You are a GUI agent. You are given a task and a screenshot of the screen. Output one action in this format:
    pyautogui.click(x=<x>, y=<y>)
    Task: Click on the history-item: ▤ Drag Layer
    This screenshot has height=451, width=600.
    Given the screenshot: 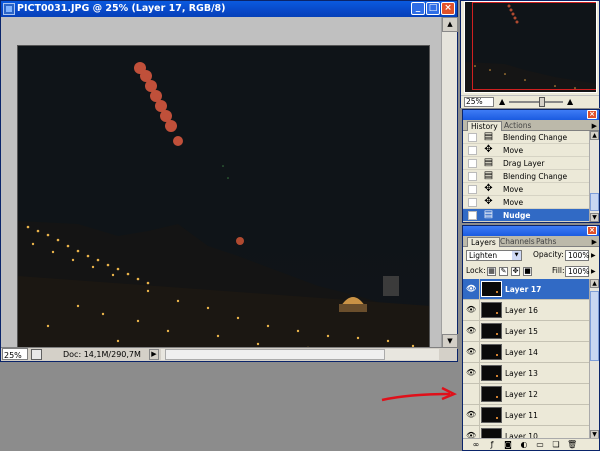 What is the action you would take?
    pyautogui.click(x=526, y=163)
    